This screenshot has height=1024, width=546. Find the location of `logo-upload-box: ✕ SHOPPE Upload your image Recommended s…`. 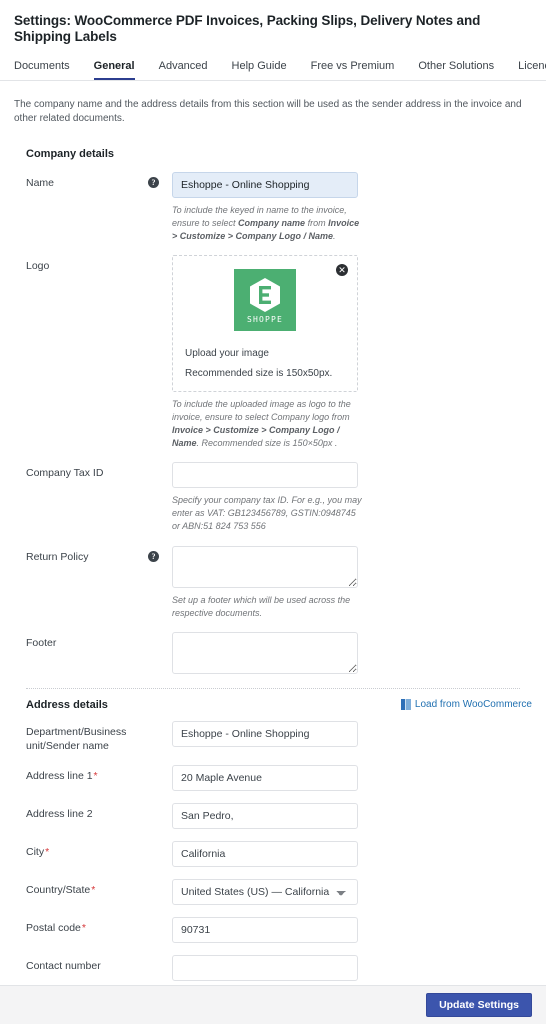

logo-upload-box: ✕ SHOPPE Upload your image Recommended s… is located at coordinates (265, 324).